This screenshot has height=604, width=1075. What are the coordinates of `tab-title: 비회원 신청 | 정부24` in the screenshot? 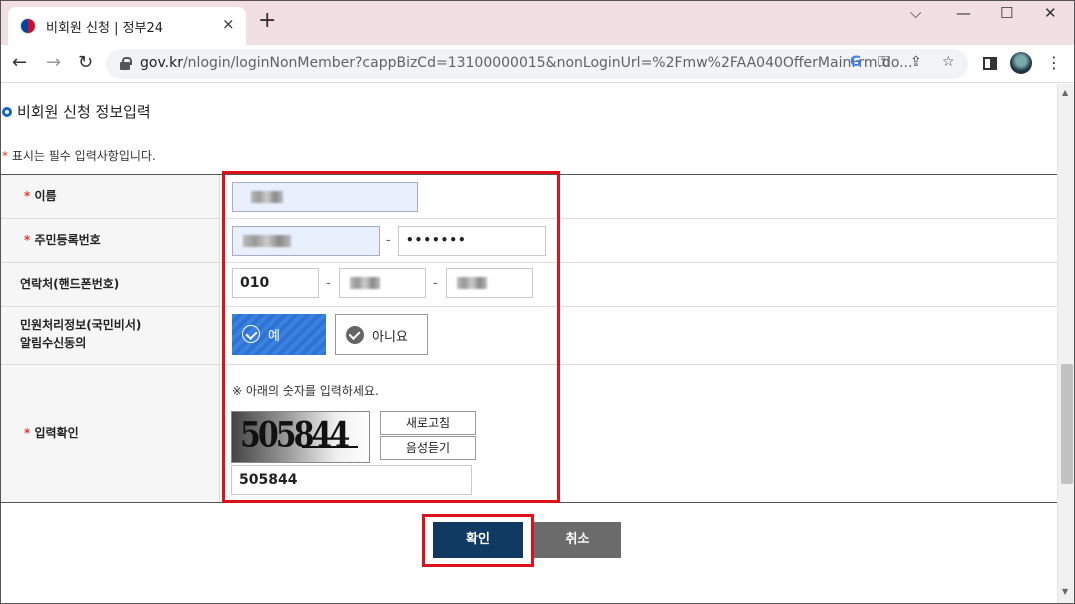 It's located at (105, 28).